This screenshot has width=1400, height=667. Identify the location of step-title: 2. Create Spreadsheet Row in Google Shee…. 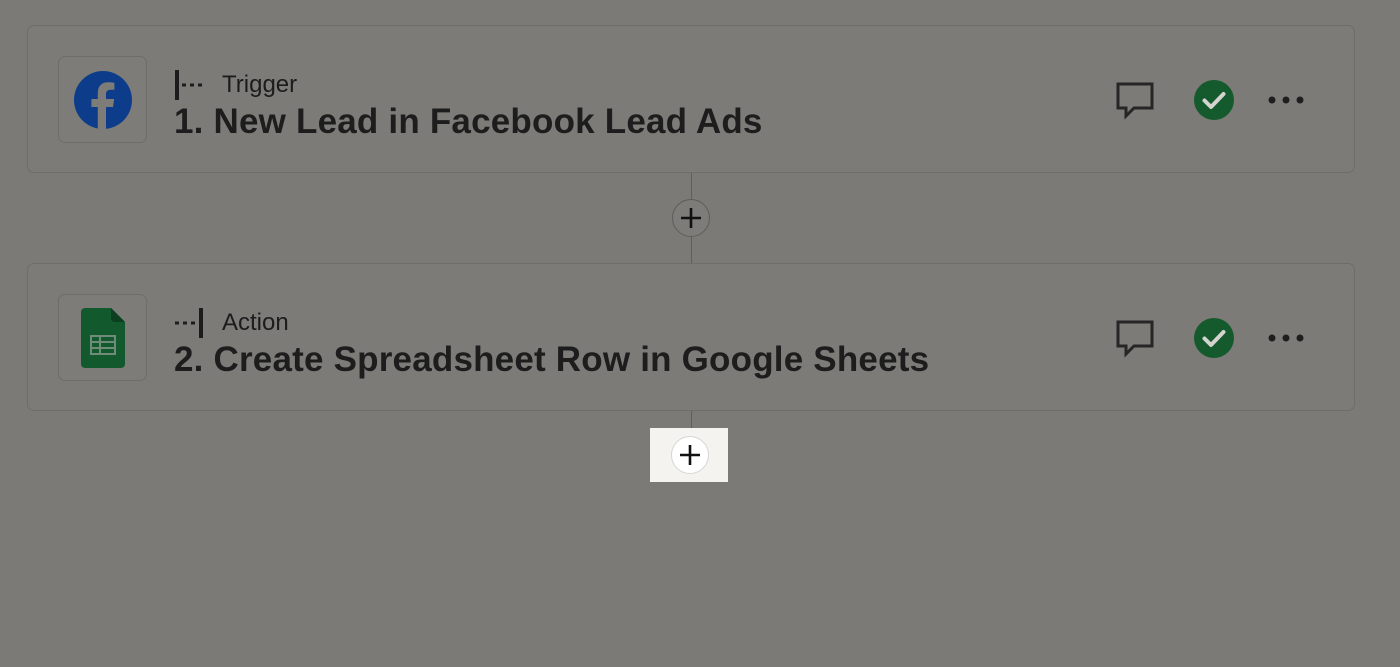
(551, 360).